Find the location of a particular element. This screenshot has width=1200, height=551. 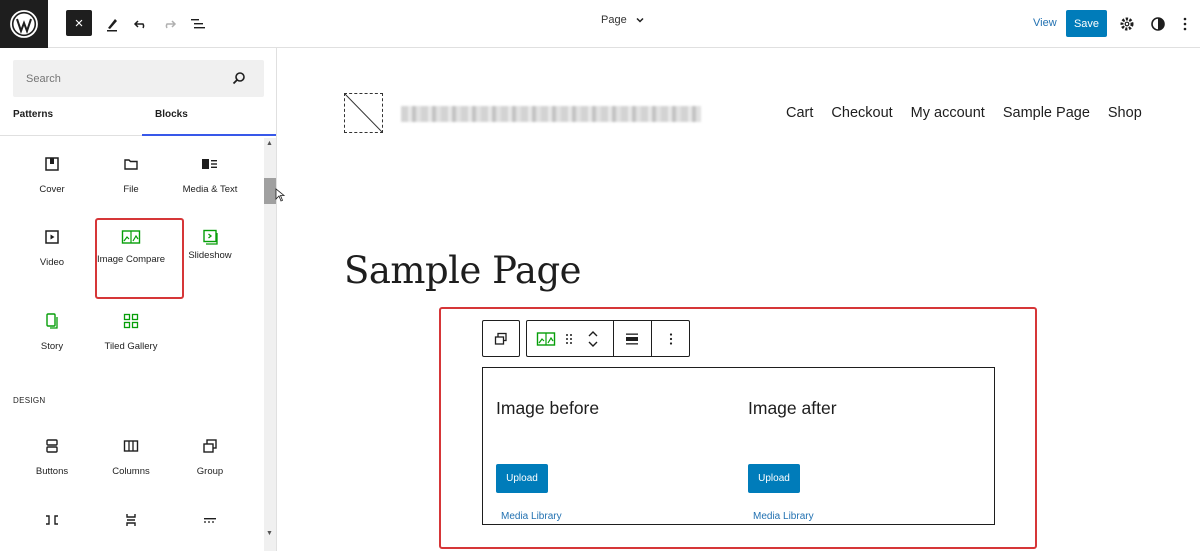

block-options-button is located at coordinates (671, 338).